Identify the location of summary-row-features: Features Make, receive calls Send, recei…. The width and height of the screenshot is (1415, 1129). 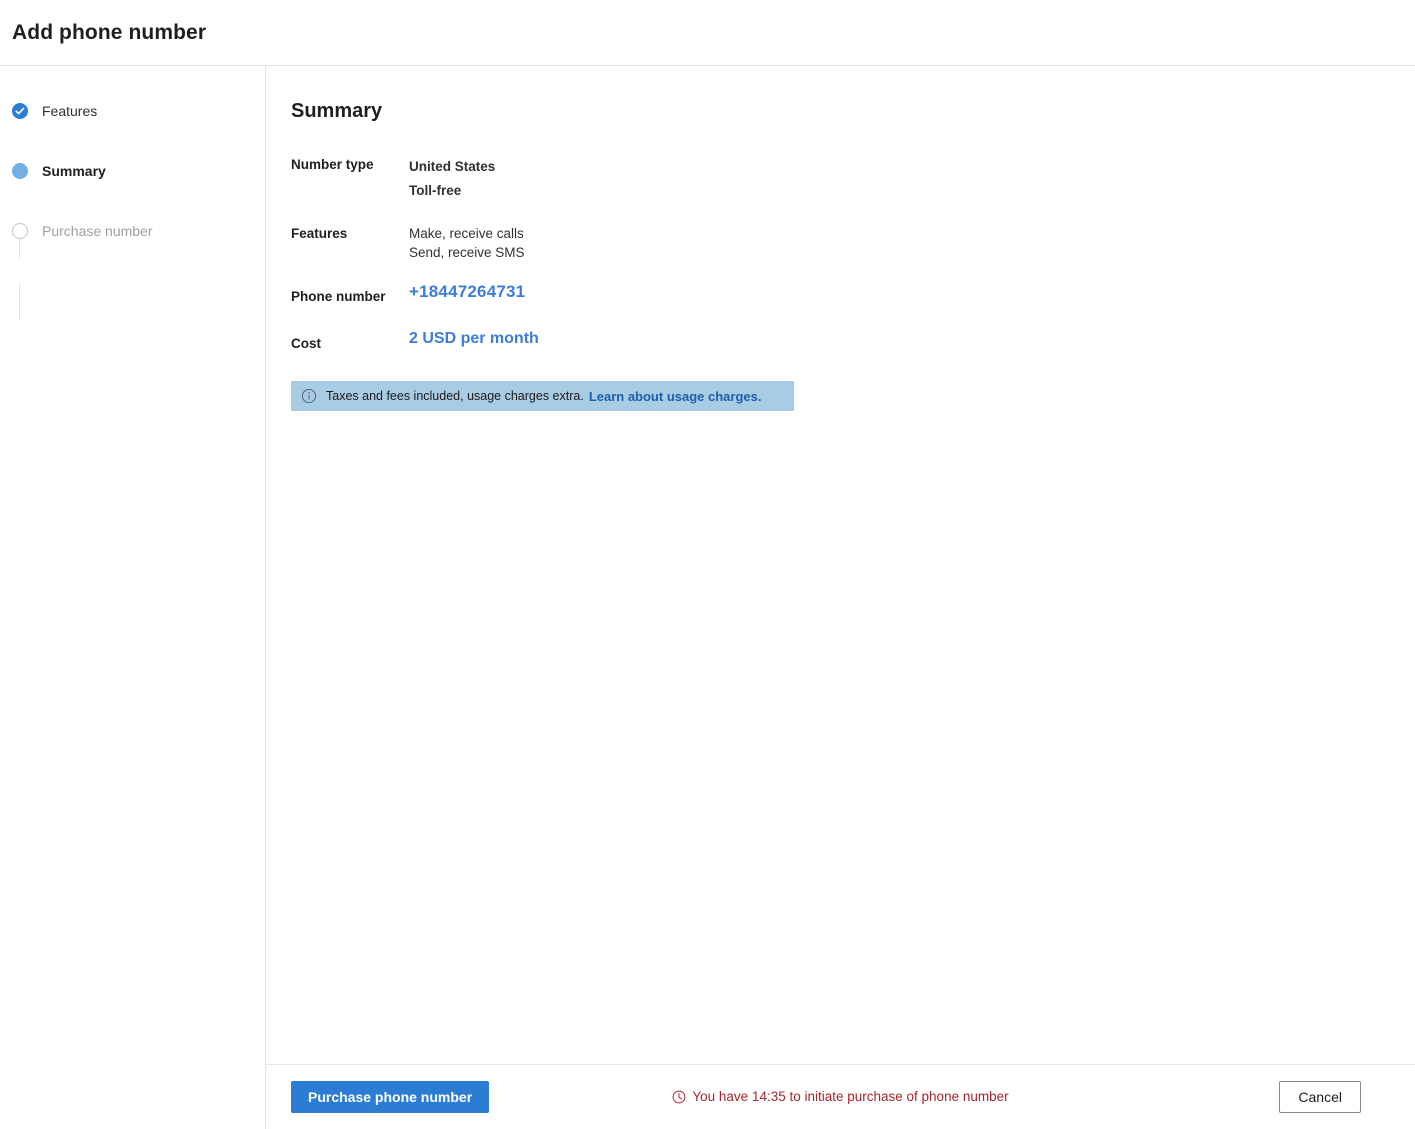
(853, 243).